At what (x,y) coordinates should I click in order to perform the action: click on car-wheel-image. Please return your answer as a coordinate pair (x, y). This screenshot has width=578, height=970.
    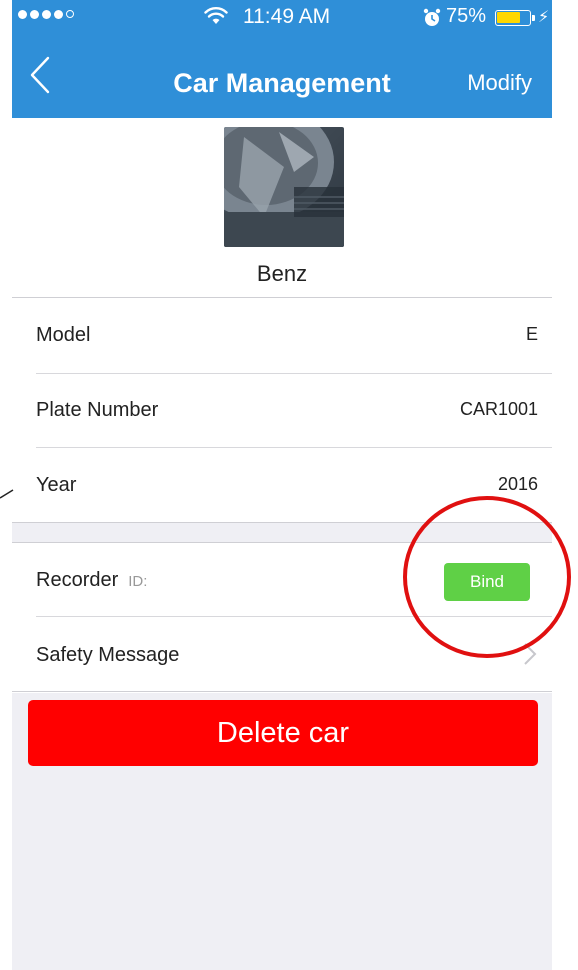
    Looking at the image, I should click on (284, 187).